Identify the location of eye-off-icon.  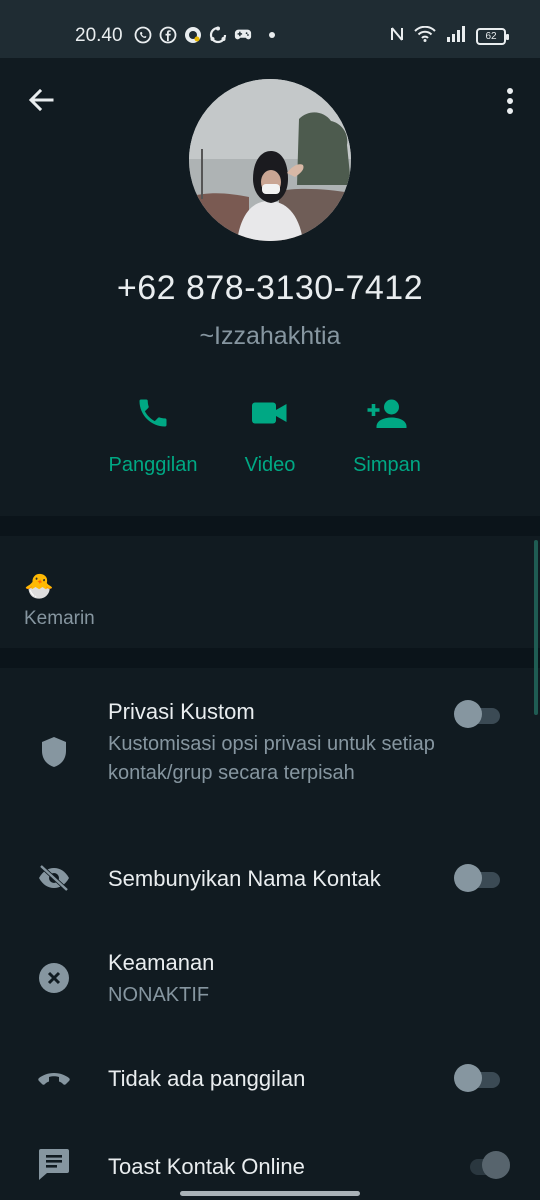
(54, 878).